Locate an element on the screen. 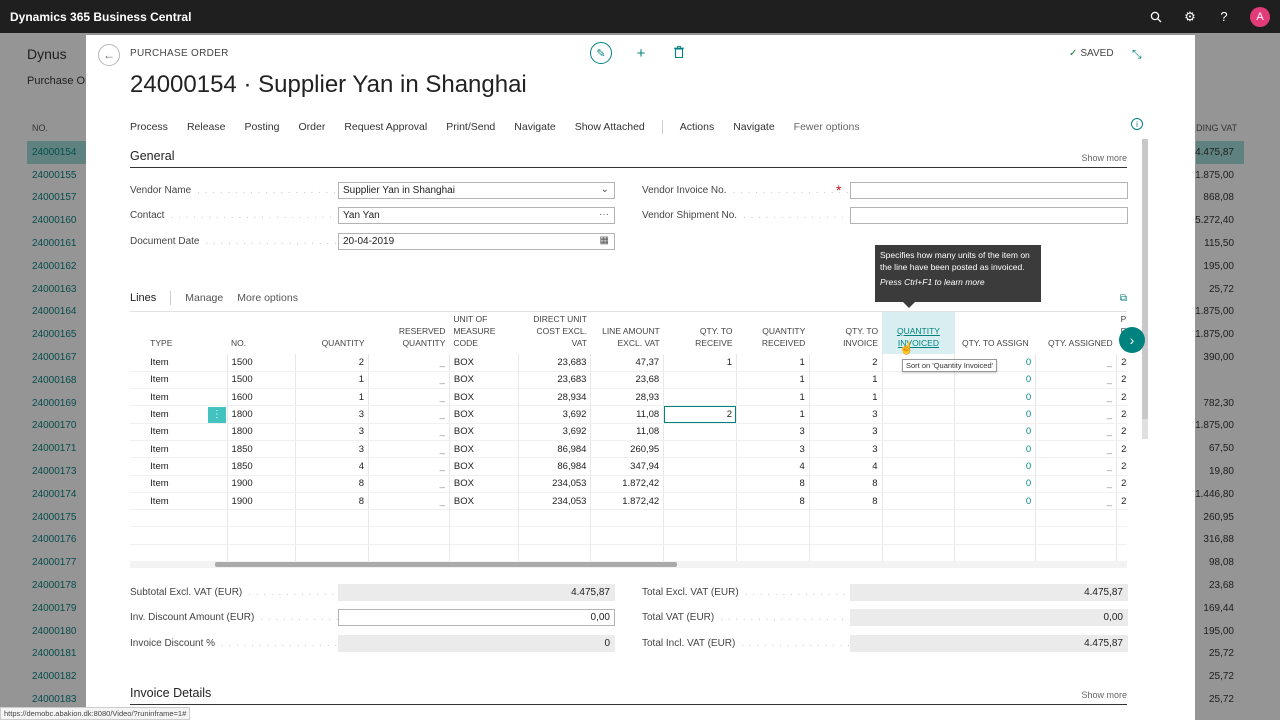  help-icon: ? is located at coordinates (1224, 17).